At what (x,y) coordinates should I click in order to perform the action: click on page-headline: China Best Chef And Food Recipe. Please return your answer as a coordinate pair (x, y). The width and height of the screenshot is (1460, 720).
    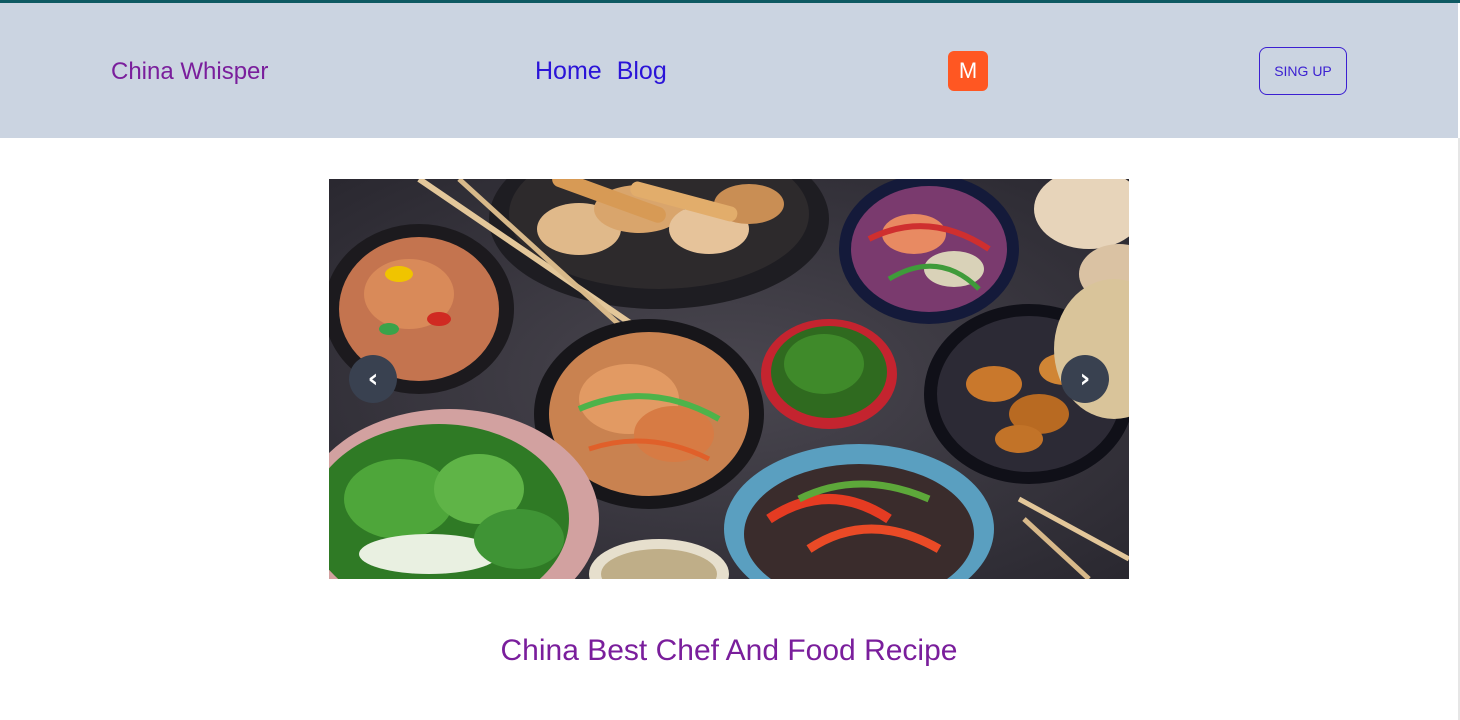
    Looking at the image, I should click on (729, 650).